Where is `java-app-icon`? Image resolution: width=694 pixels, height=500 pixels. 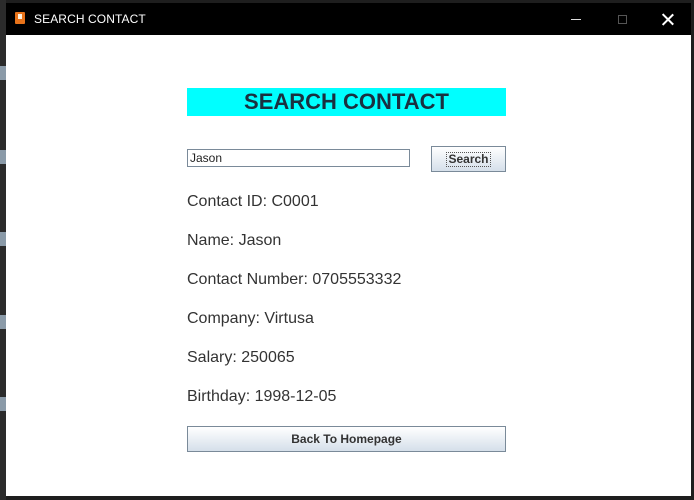
java-app-icon is located at coordinates (20, 18).